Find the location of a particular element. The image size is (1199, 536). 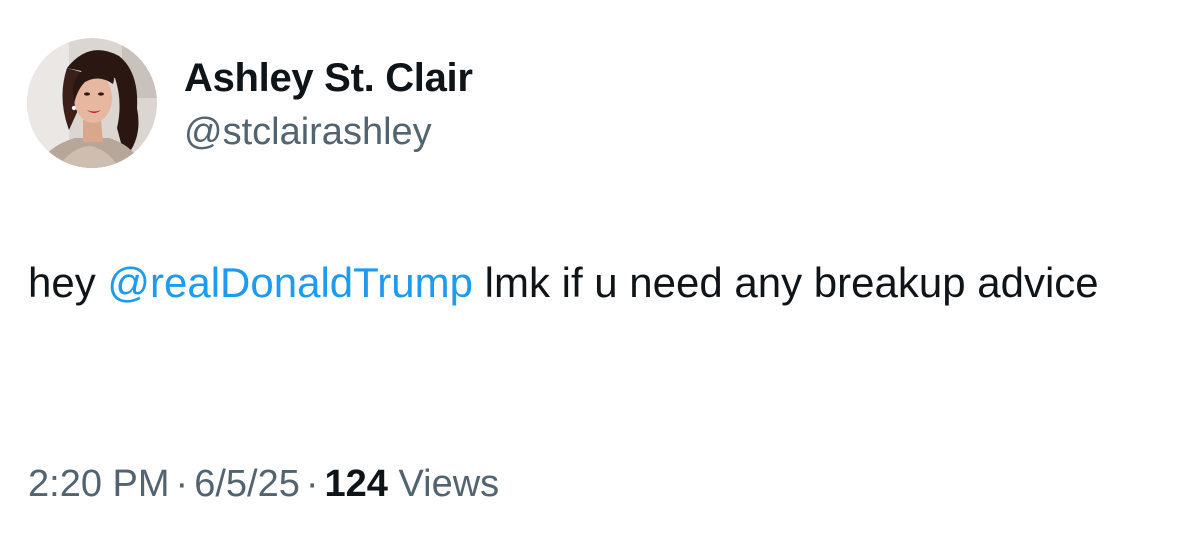

tweet-meta: 2:20 PM · 6/5/25 · 124 Views is located at coordinates (263, 484).